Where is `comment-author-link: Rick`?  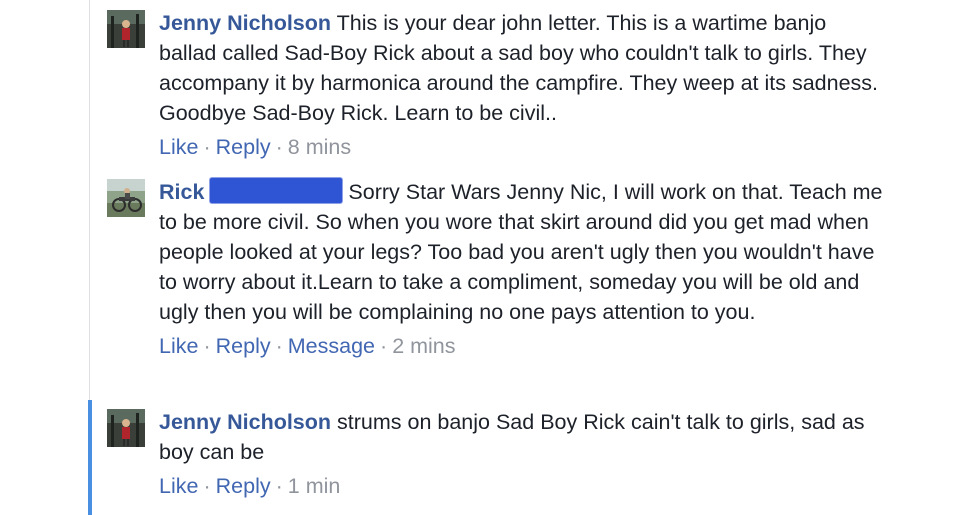 comment-author-link: Rick is located at coordinates (181, 192).